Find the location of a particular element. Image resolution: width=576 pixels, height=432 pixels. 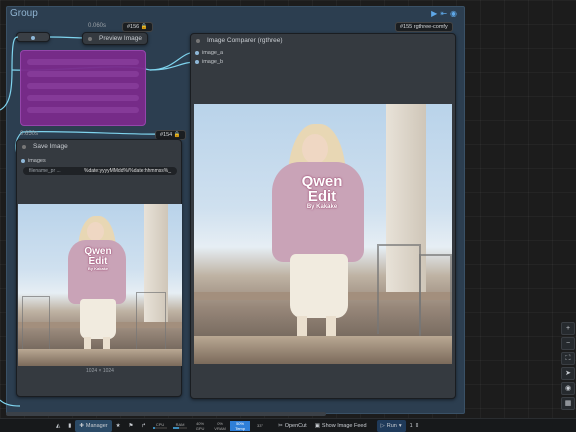

cpu-stat: CPU is located at coordinates (160, 425).